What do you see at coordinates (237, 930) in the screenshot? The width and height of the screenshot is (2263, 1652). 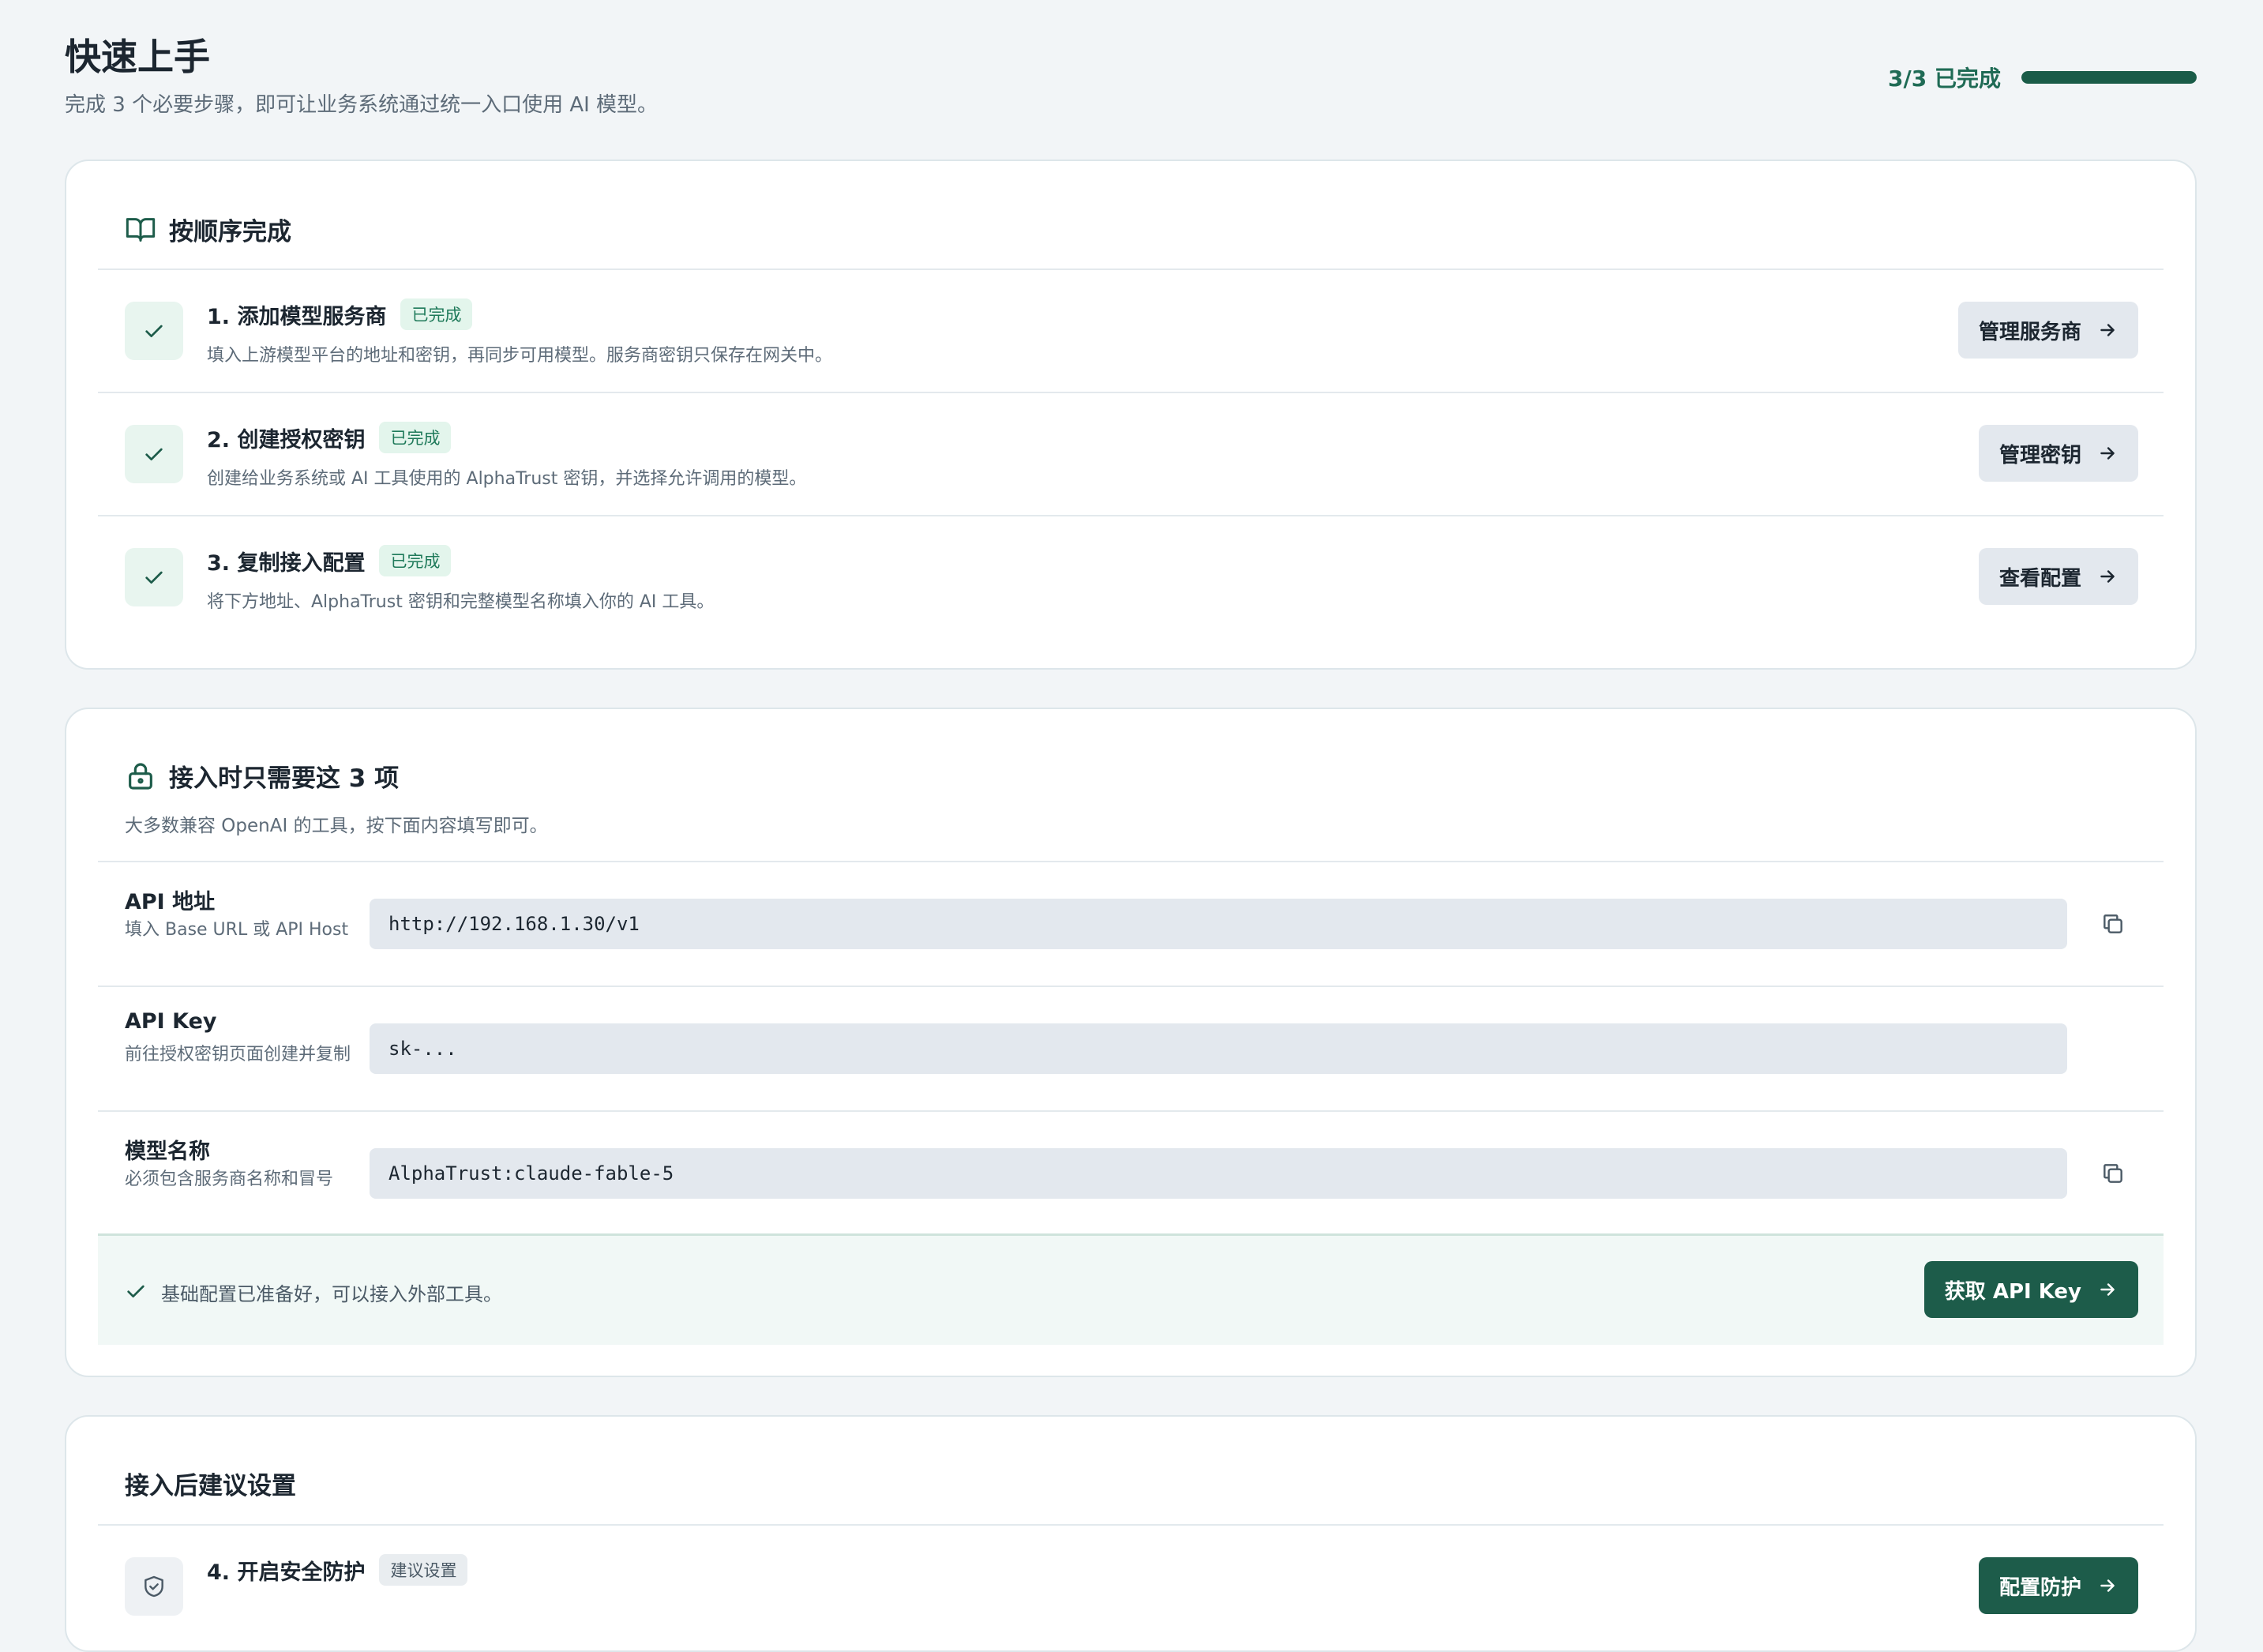 I see `field-hint: 填入 Base URL 或 API Host` at bounding box center [237, 930].